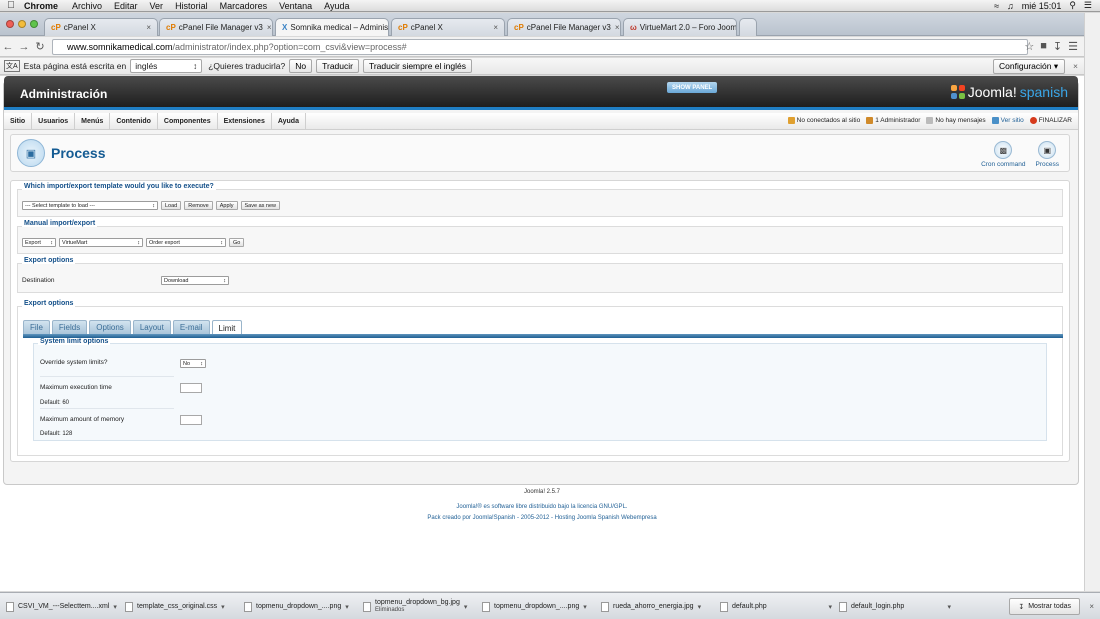 This screenshot has width=1100, height=619. I want to click on browser-tab-4: cP cPanel X ×, so click(448, 27).